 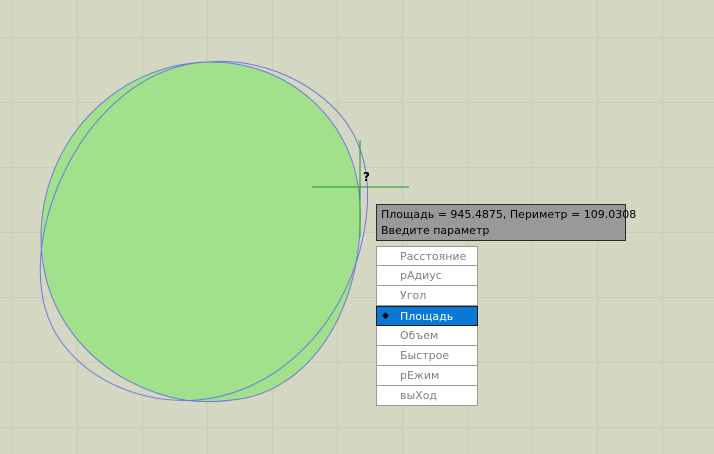 What do you see at coordinates (419, 335) in the screenshot?
I see `menu-item-label: Объем` at bounding box center [419, 335].